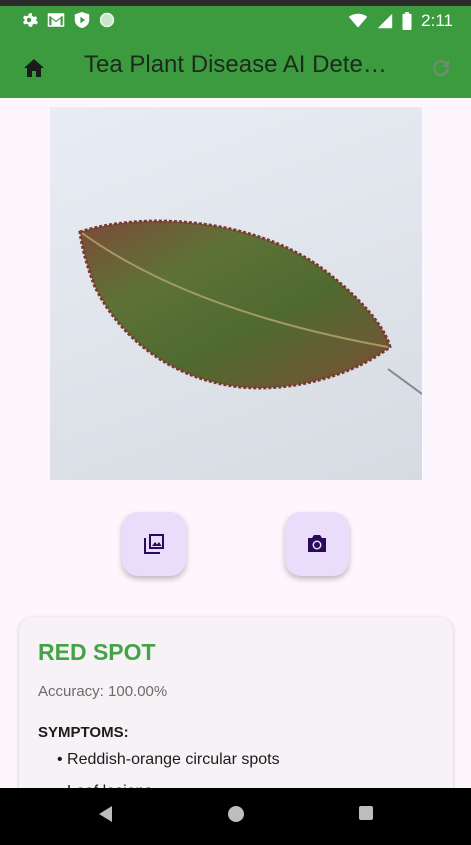  Describe the element at coordinates (441, 68) in the screenshot. I see `refresh-icon` at that location.